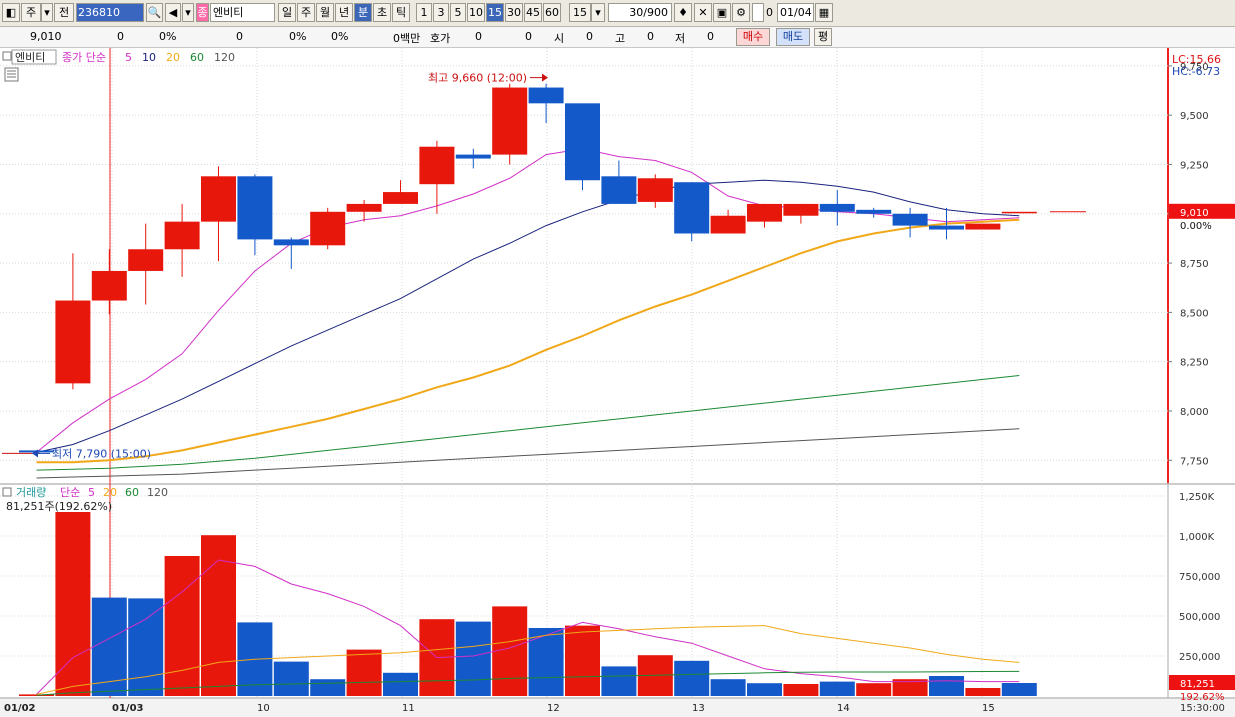 This screenshot has width=1235, height=717. I want to click on legend-toggle-icon, so click(7, 56).